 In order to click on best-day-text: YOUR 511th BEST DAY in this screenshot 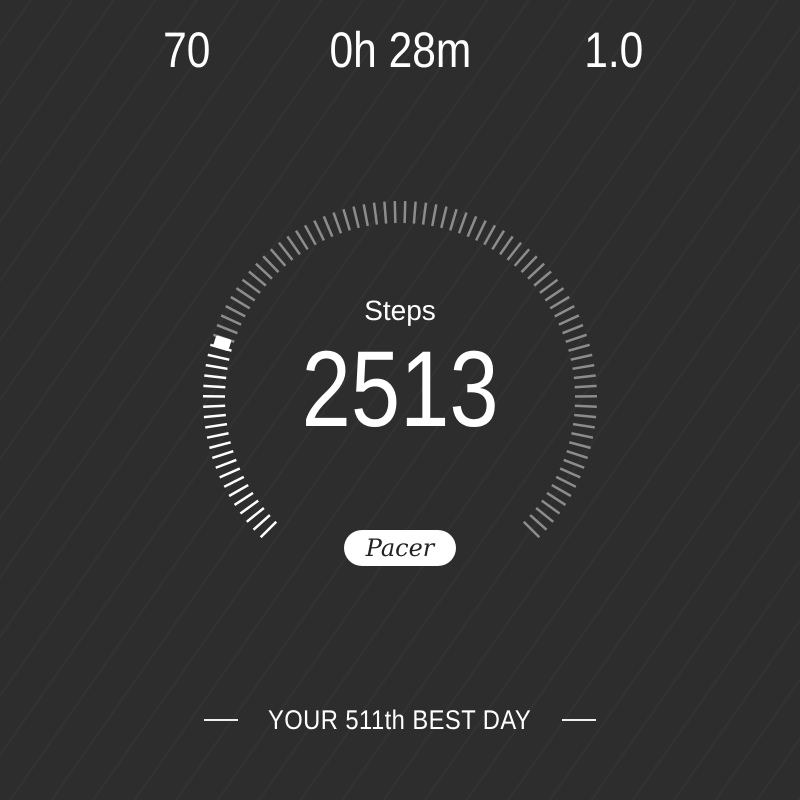, I will do `click(400, 720)`.